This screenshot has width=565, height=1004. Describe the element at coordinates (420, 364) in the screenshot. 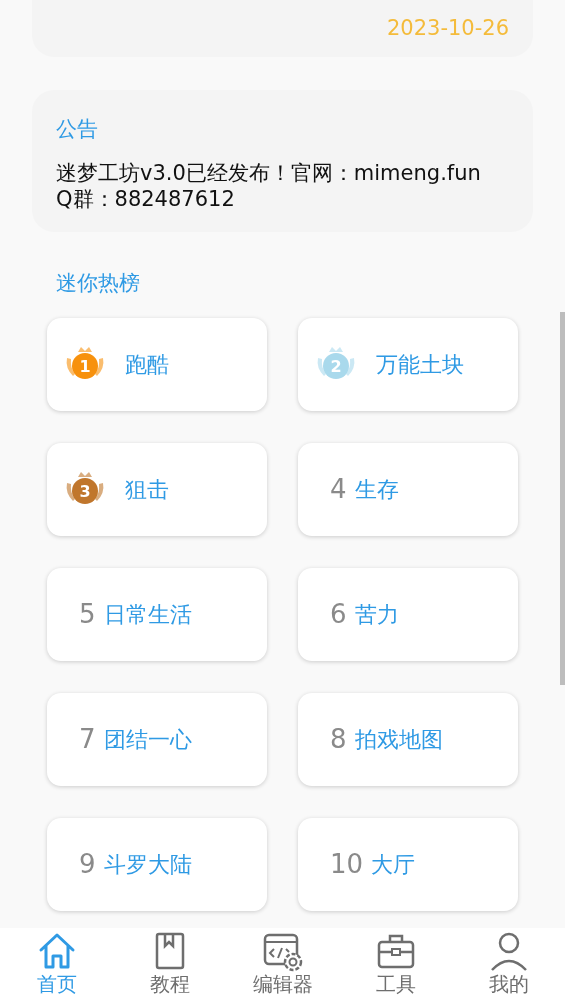

I see `ranking-name: 万能土块` at that location.